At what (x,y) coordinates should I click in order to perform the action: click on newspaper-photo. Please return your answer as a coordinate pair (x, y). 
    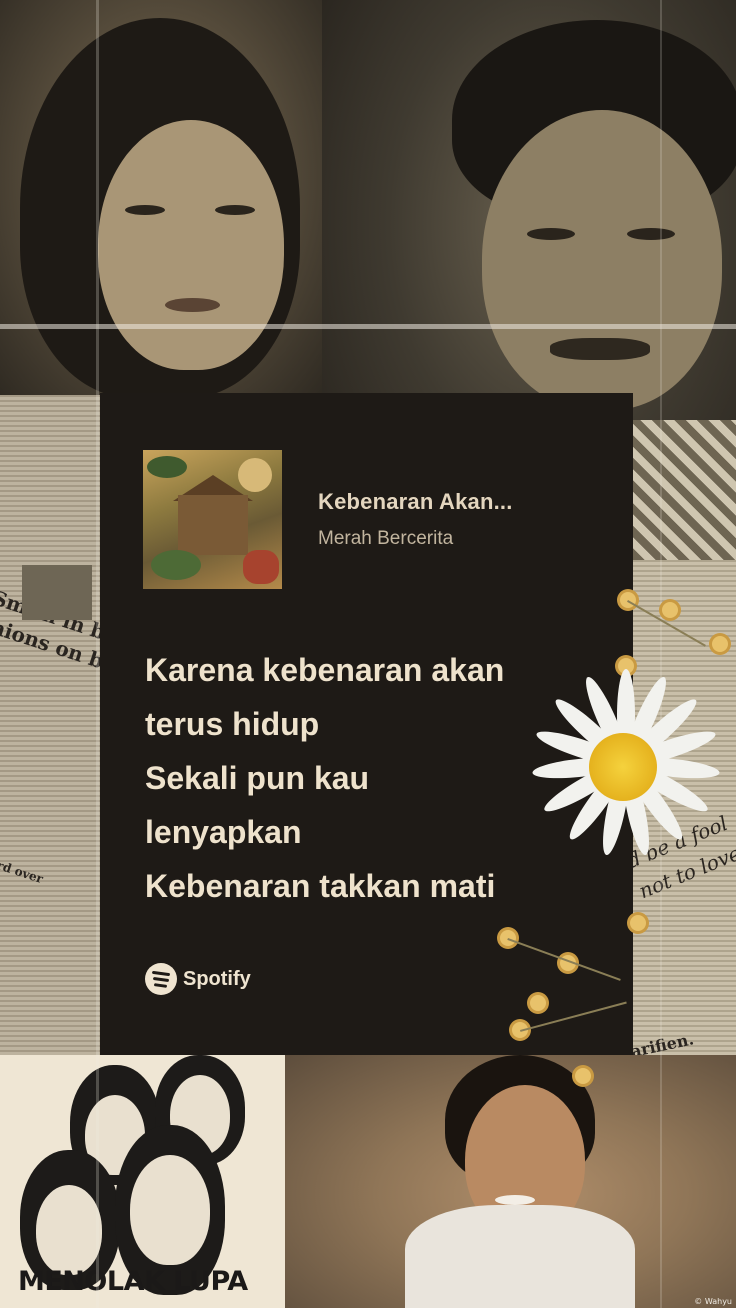
    Looking at the image, I should click on (57, 592).